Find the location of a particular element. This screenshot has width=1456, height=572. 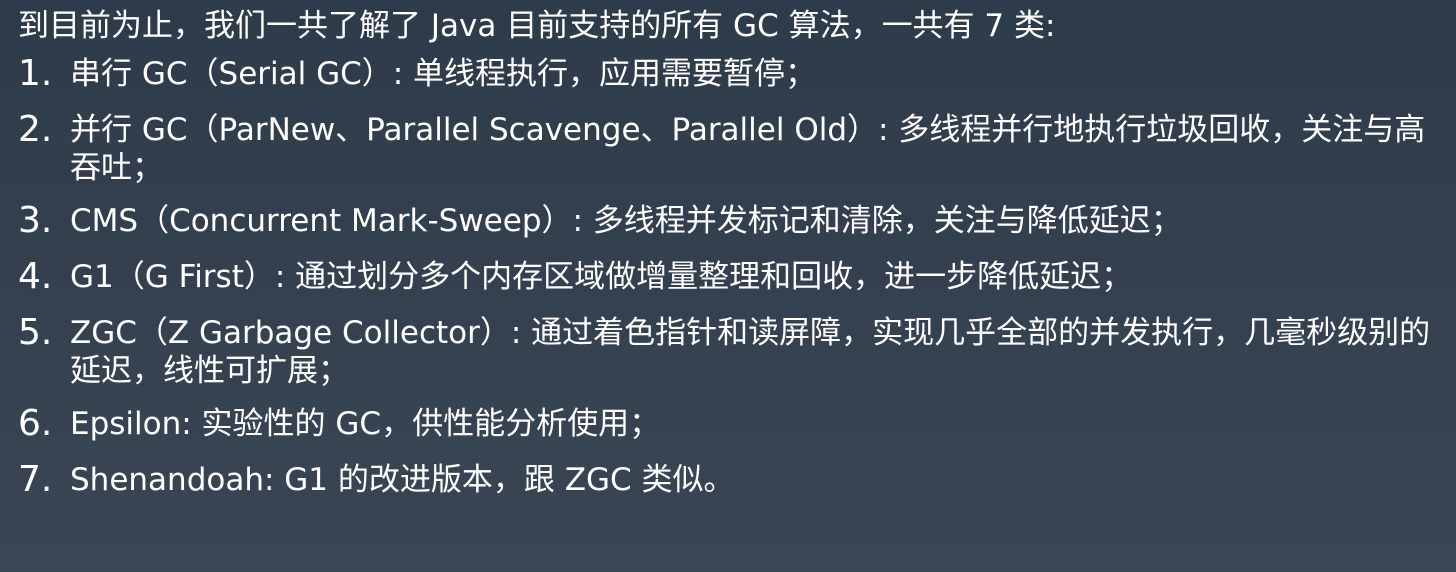

list-item-number: 7. is located at coordinates (35, 479).